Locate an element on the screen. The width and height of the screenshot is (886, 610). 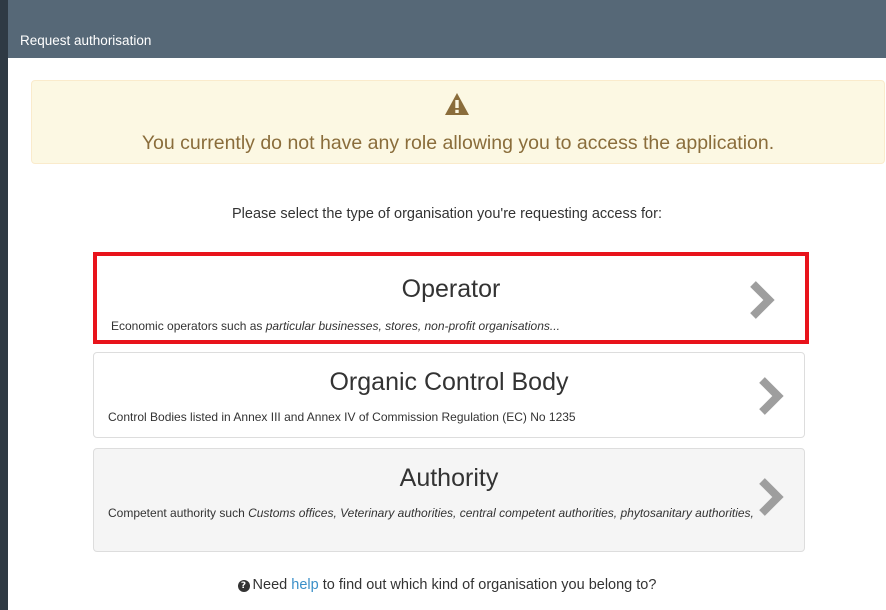
help-link: help is located at coordinates (304, 585).